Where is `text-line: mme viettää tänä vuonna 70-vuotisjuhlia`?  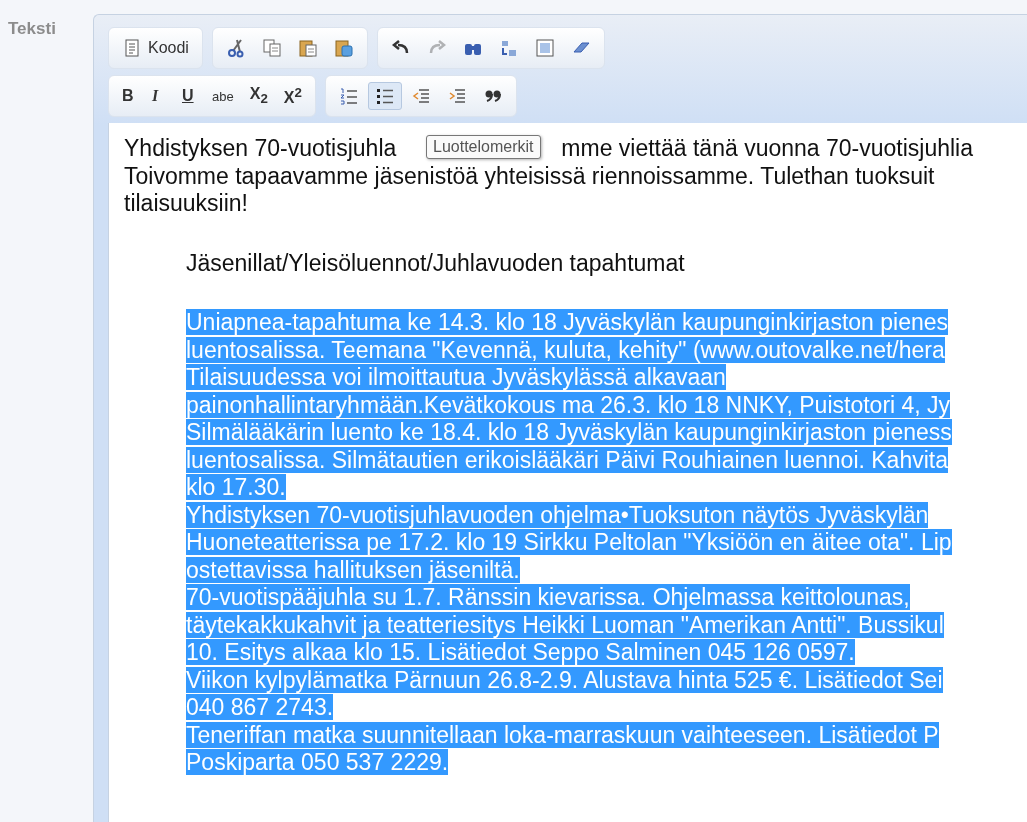 text-line: mme viettää tänä vuonna 70-vuotisjuhlia is located at coordinates (767, 149).